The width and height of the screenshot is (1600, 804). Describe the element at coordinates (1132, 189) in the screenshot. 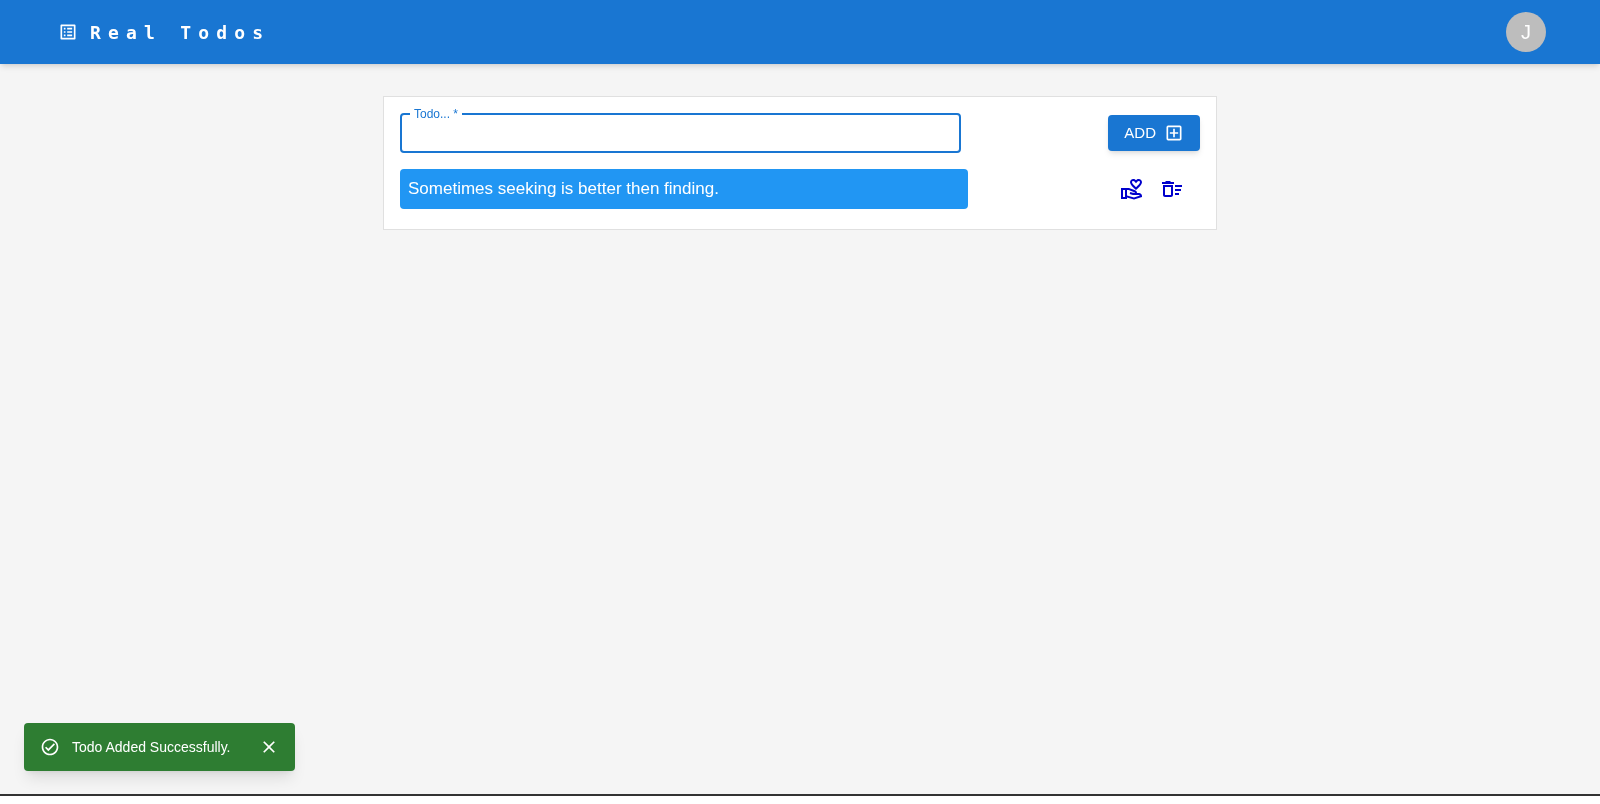

I see `hand-icon` at that location.